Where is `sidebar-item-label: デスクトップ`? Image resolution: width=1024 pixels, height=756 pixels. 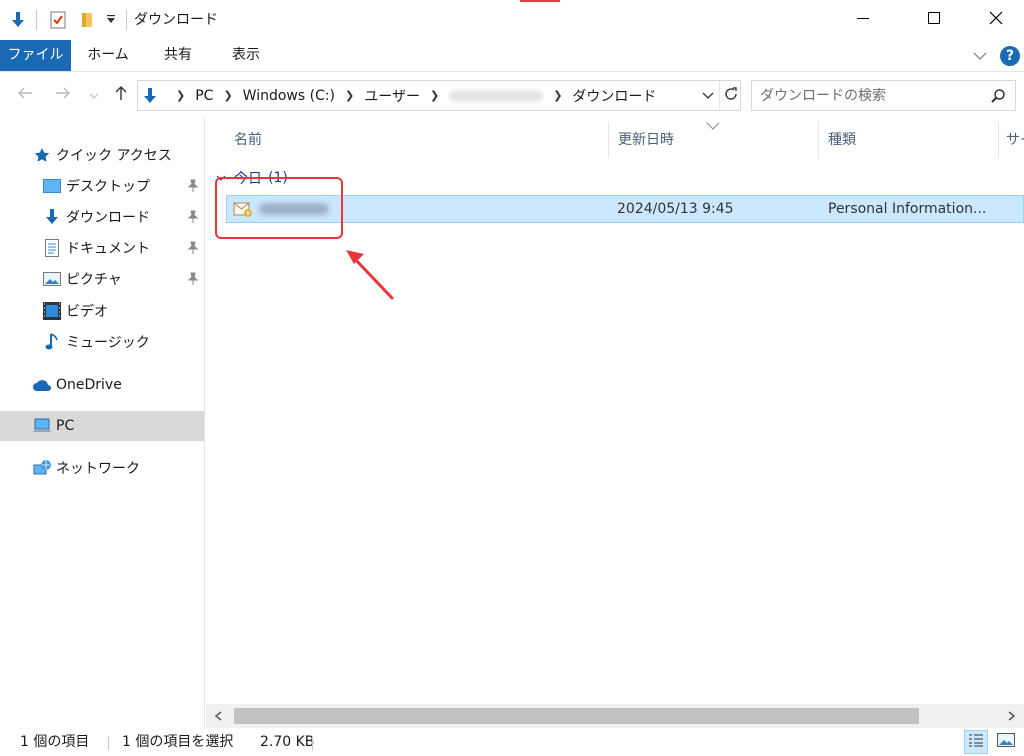
sidebar-item-label: デスクトップ is located at coordinates (108, 187).